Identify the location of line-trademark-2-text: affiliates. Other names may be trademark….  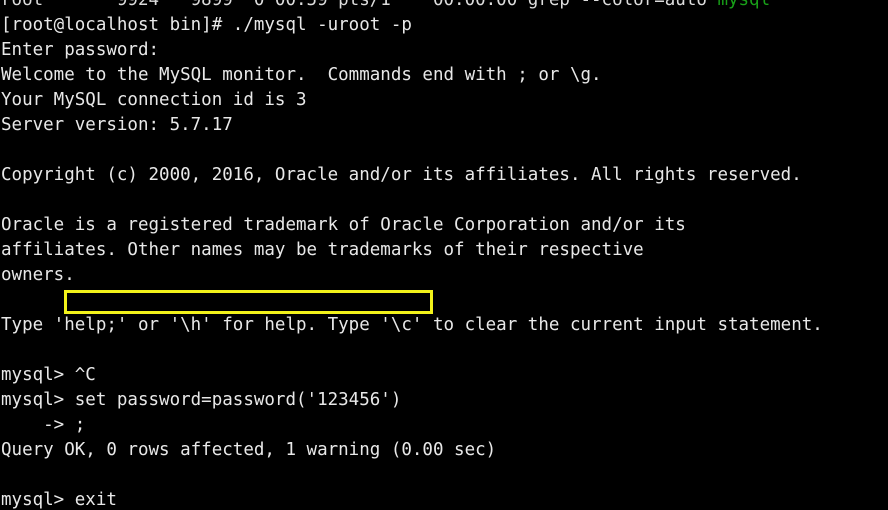
(322, 250).